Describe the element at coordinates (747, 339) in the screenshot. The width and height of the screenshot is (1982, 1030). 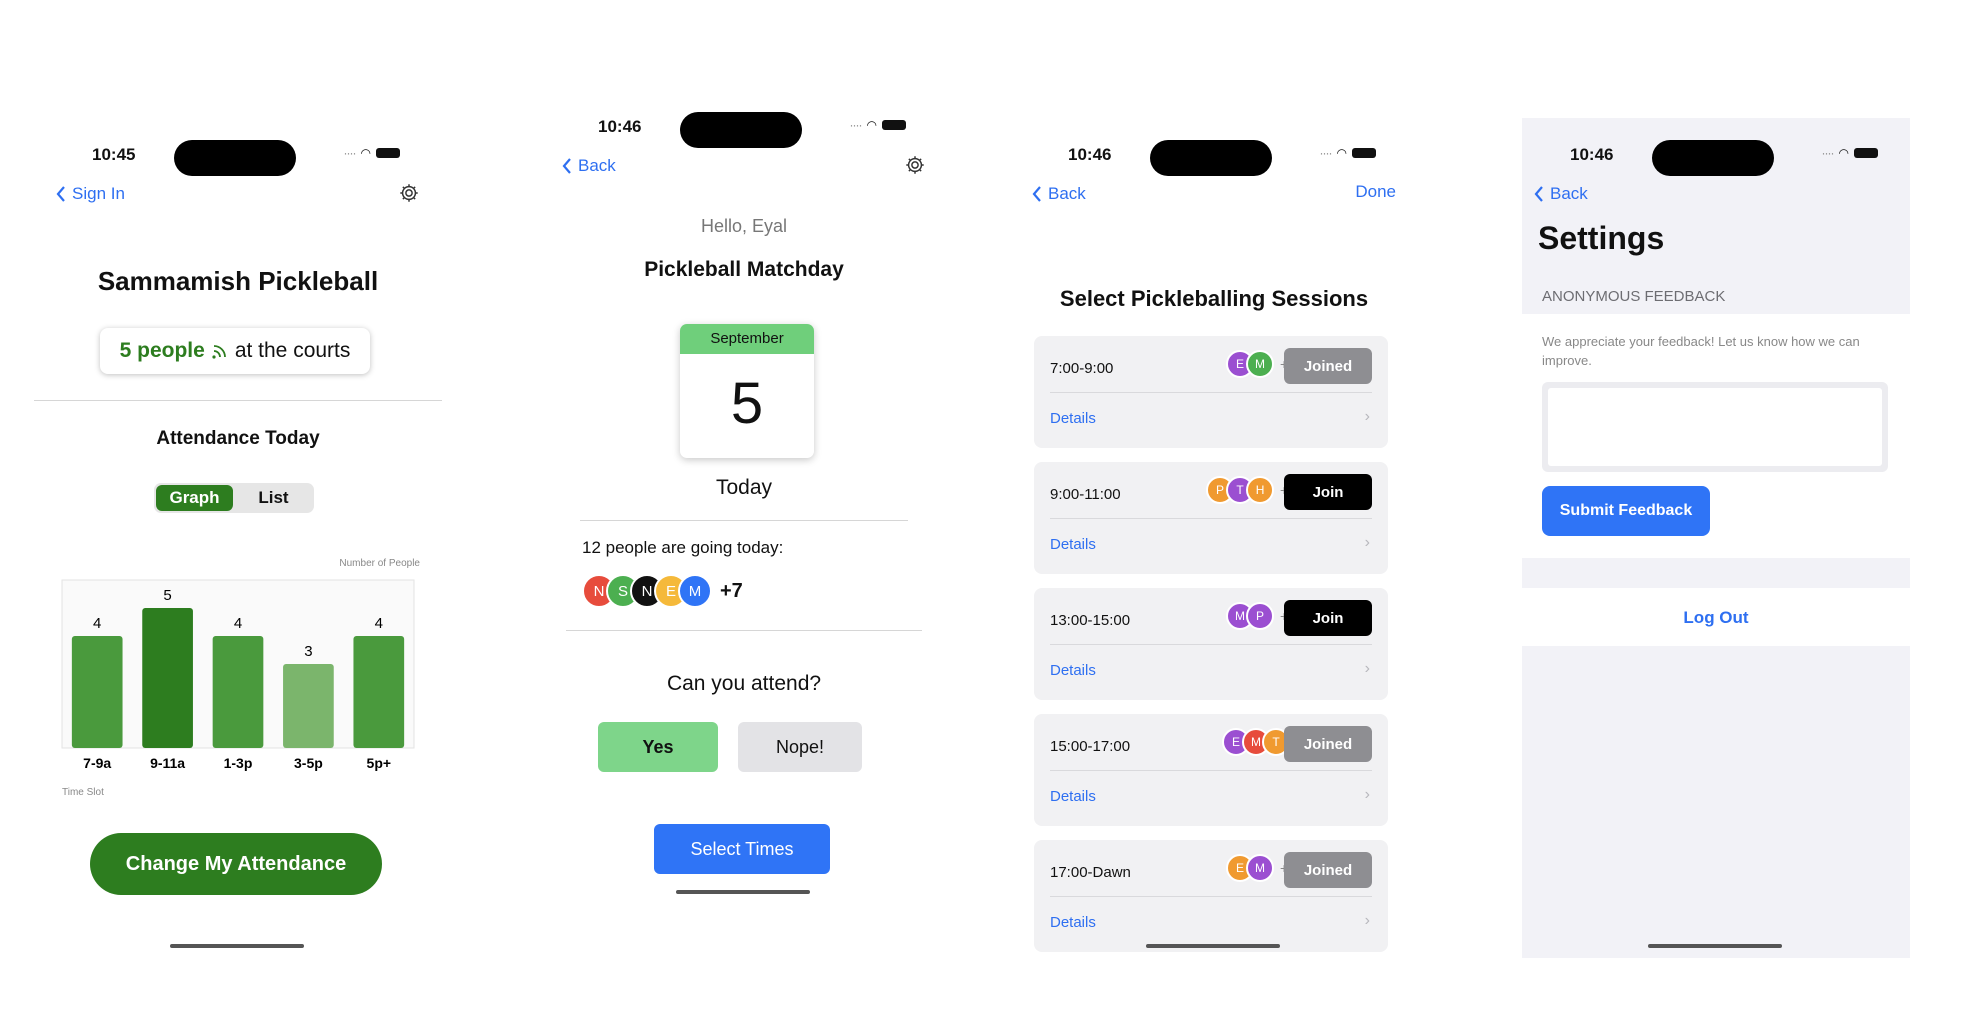
I see `calendar-month: September` at that location.